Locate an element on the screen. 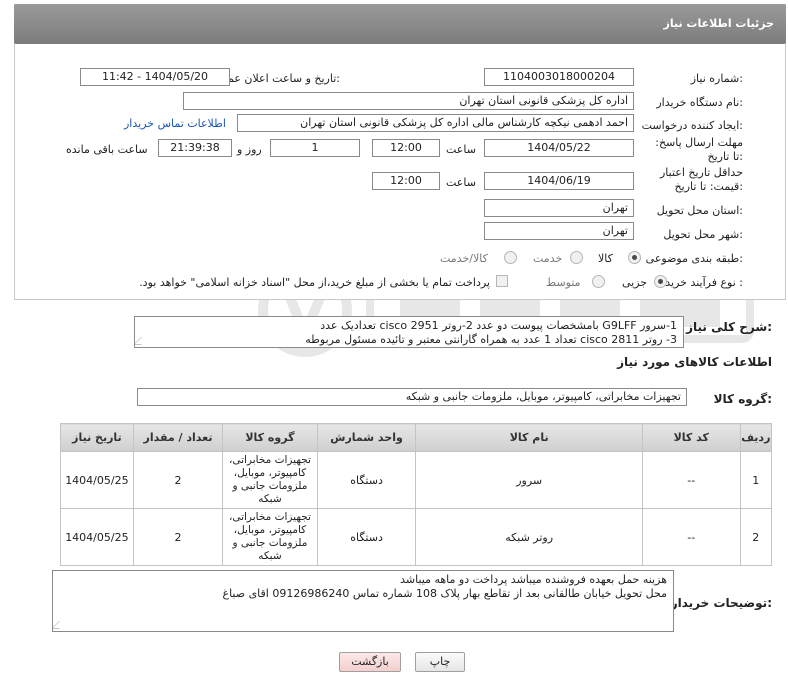 This screenshot has width=788, height=688. buyer-contact-link: اطلاعات تماس خریدار is located at coordinates (175, 123).